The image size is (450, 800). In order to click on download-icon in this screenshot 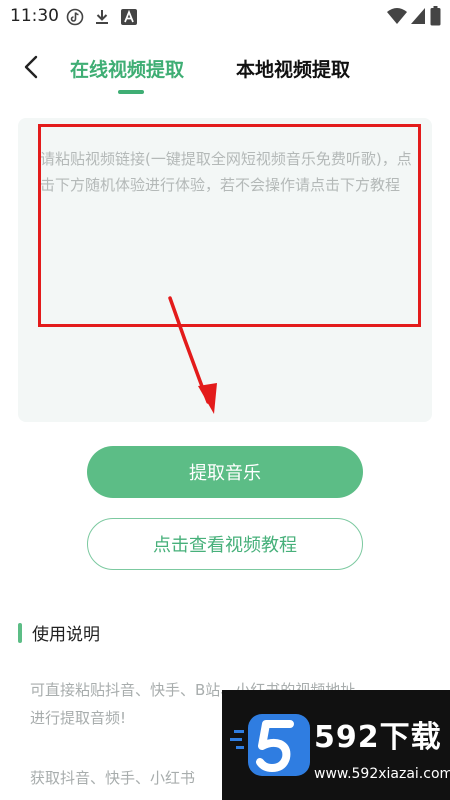, I will do `click(102, 17)`.